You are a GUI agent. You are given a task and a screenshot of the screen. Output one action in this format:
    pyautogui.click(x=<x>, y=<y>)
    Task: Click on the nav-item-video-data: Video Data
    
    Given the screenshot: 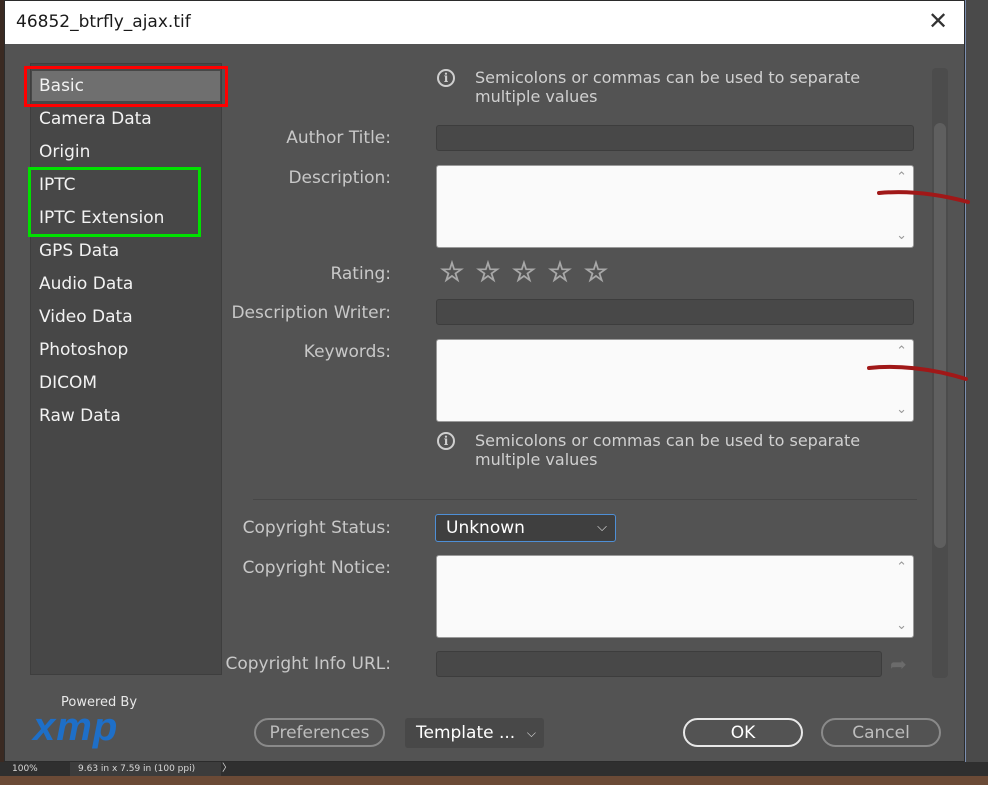 What is the action you would take?
    pyautogui.click(x=130, y=317)
    